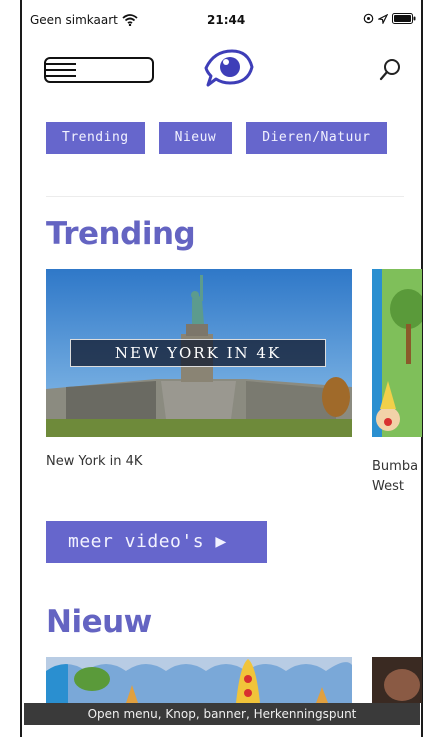 The width and height of the screenshot is (423, 737). Describe the element at coordinates (234, 139) in the screenshot. I see `category-chips: Trending Nieuw Dieren/Natuur` at that location.